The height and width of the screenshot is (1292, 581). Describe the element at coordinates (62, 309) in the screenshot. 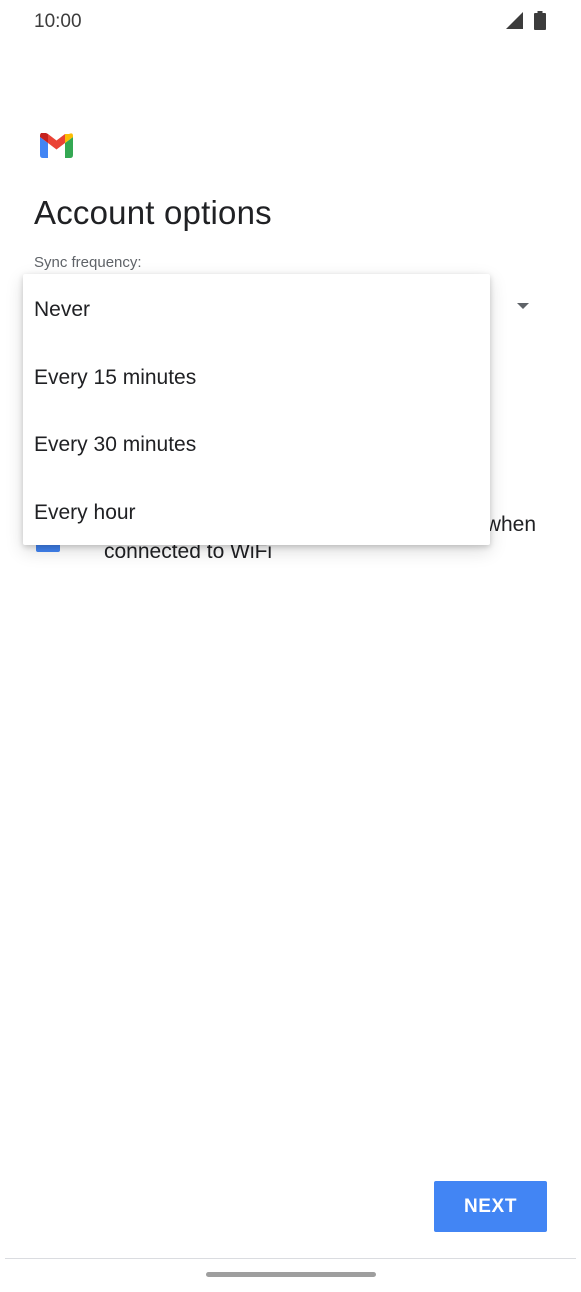

I see `menu-item-label: Never` at that location.